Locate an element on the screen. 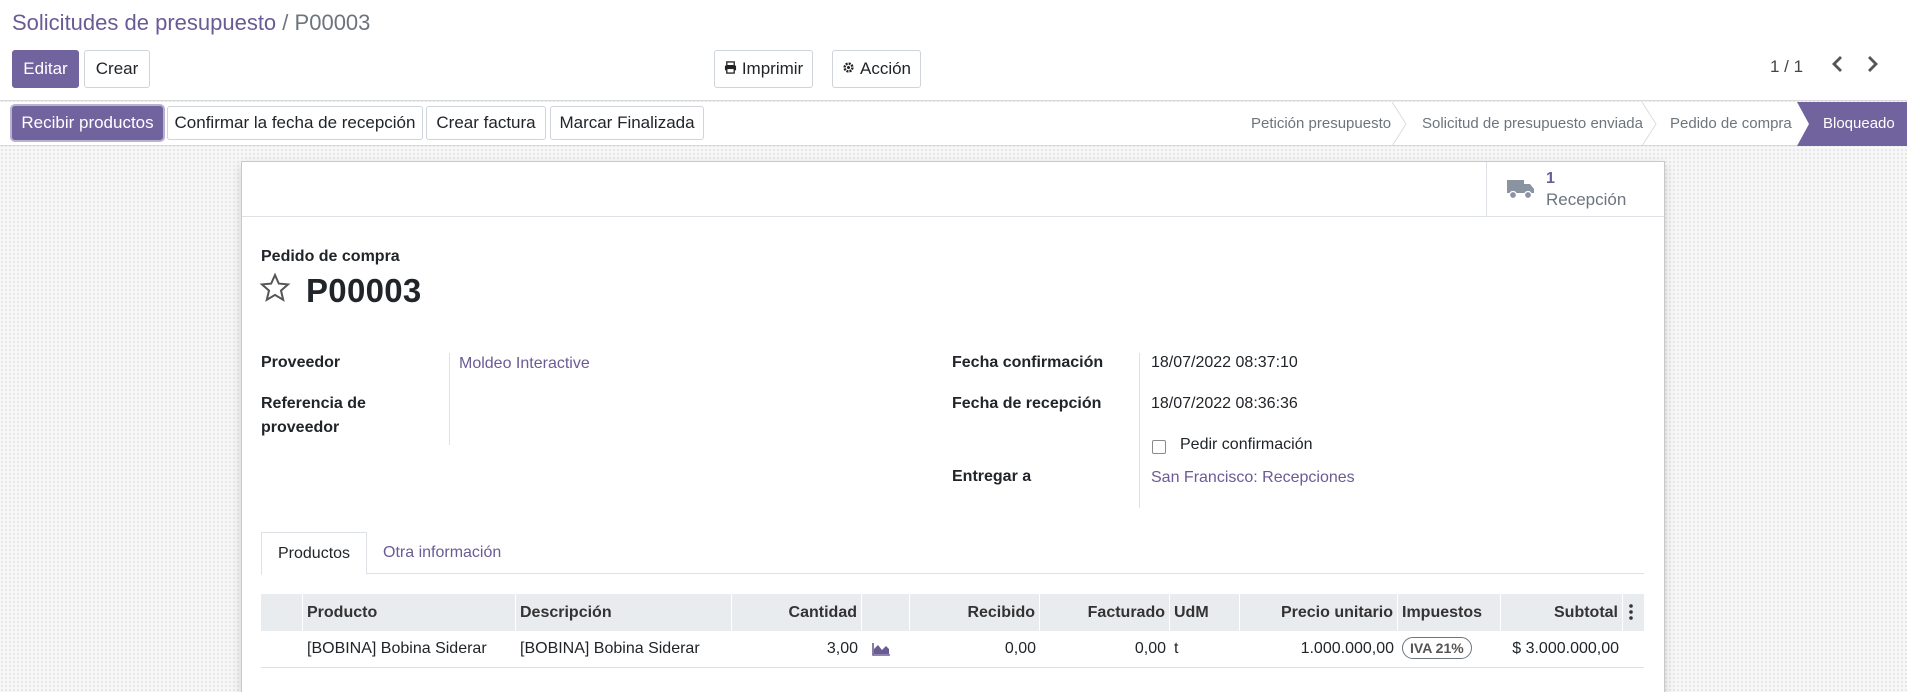  tax-badge: IVA 21% is located at coordinates (1437, 648).